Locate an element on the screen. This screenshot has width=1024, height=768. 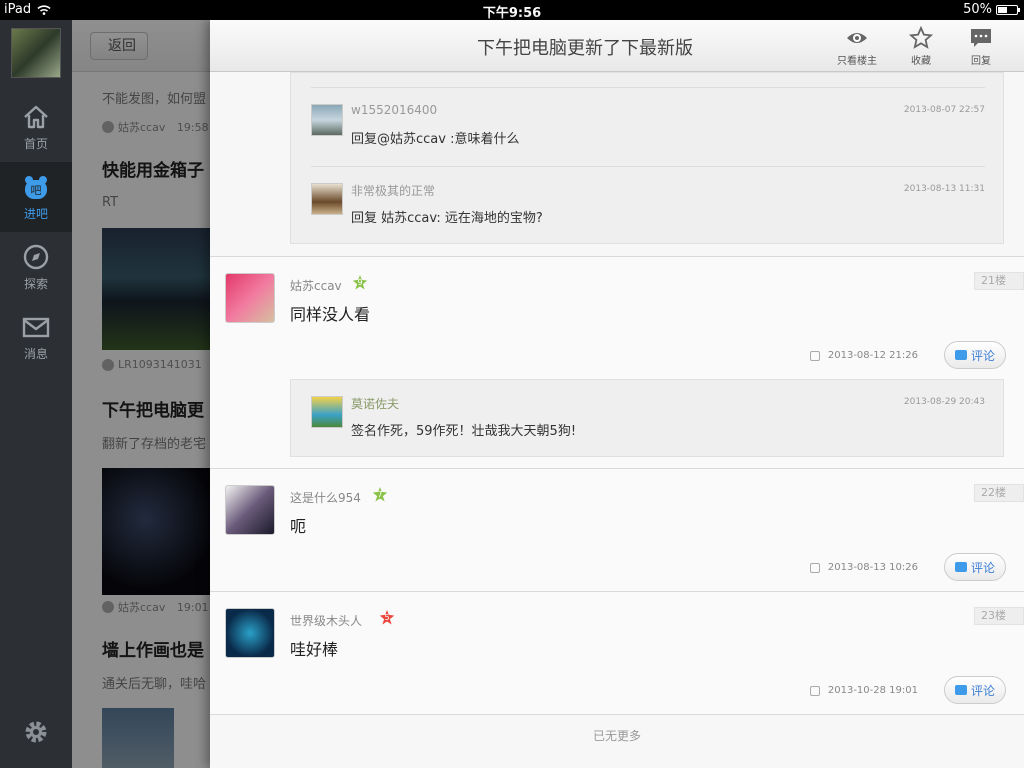
battery-level is located at coordinates (1002, 9).